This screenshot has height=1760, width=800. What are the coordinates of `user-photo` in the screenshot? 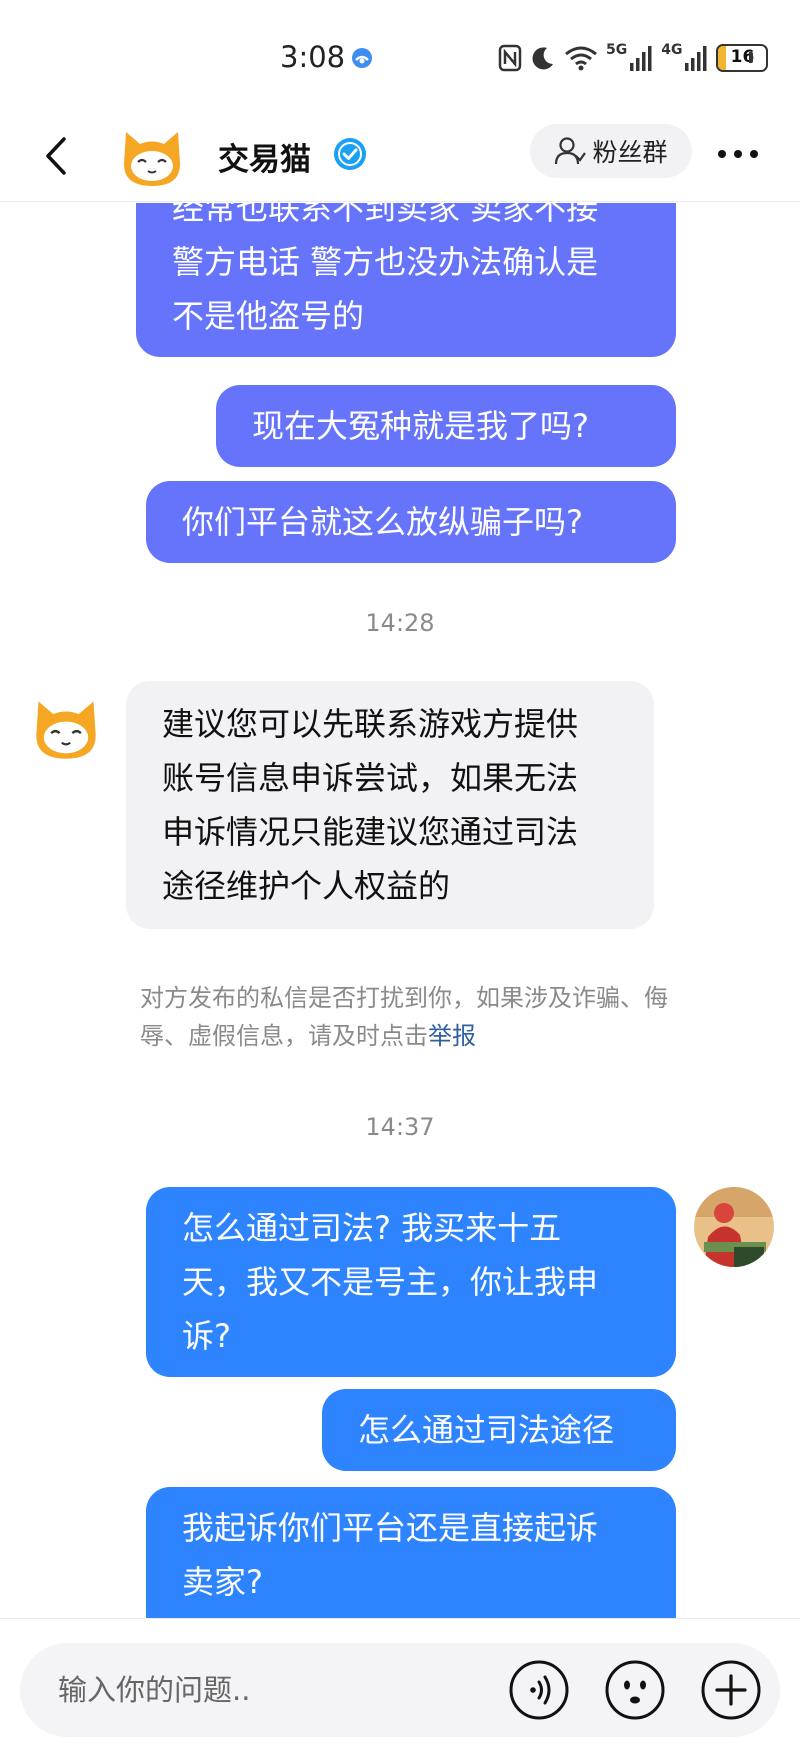 It's located at (734, 1227).